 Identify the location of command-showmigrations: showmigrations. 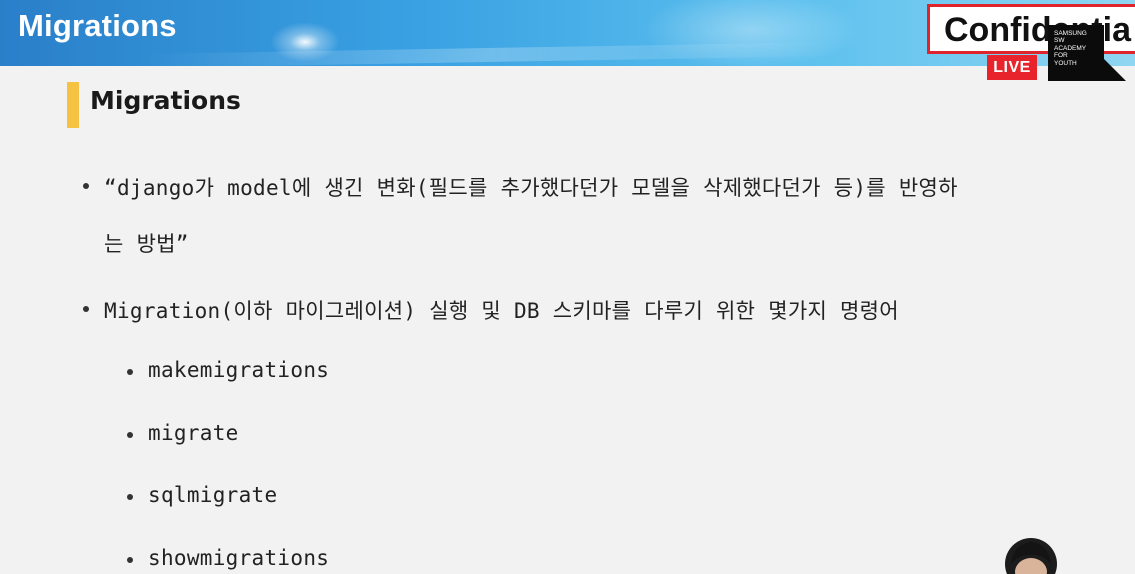
(239, 558).